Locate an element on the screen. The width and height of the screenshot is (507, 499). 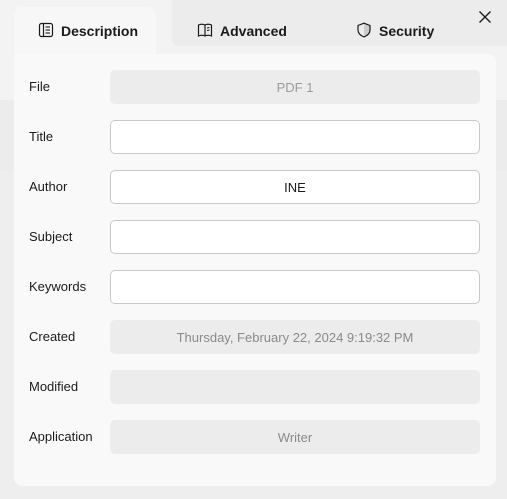
file-placeholder: PDF 1 is located at coordinates (295, 87).